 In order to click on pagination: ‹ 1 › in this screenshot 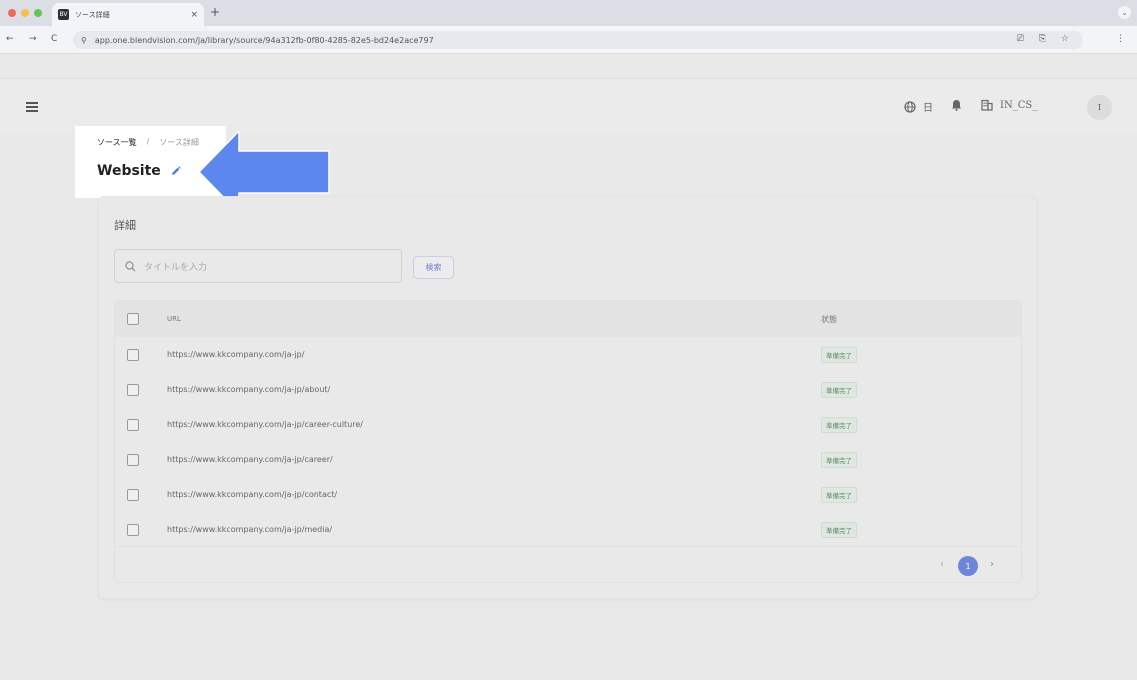, I will do `click(568, 564)`.